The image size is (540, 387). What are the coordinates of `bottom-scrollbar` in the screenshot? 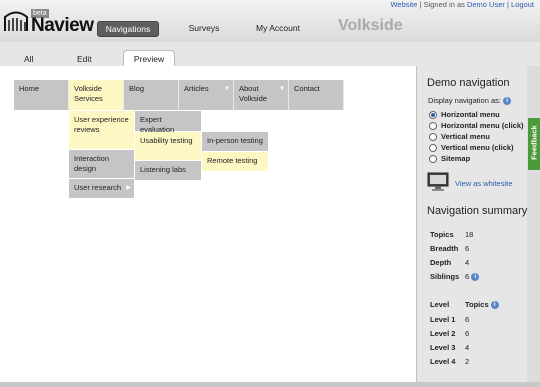 It's located at (270, 384).